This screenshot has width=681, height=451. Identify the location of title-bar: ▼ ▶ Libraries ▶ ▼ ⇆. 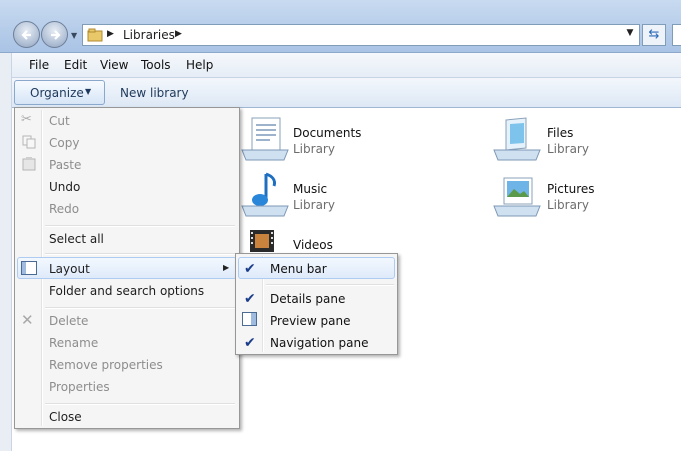
(340, 26).